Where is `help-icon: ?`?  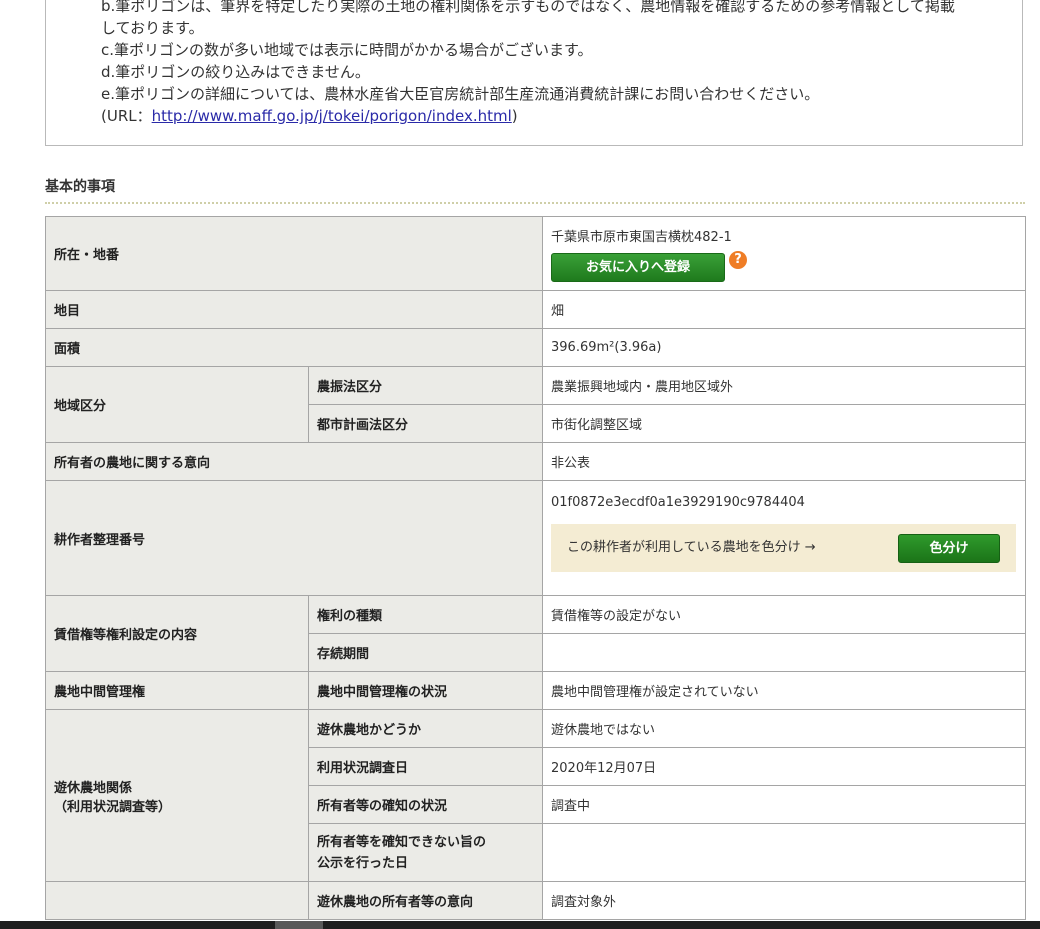 help-icon: ? is located at coordinates (738, 259).